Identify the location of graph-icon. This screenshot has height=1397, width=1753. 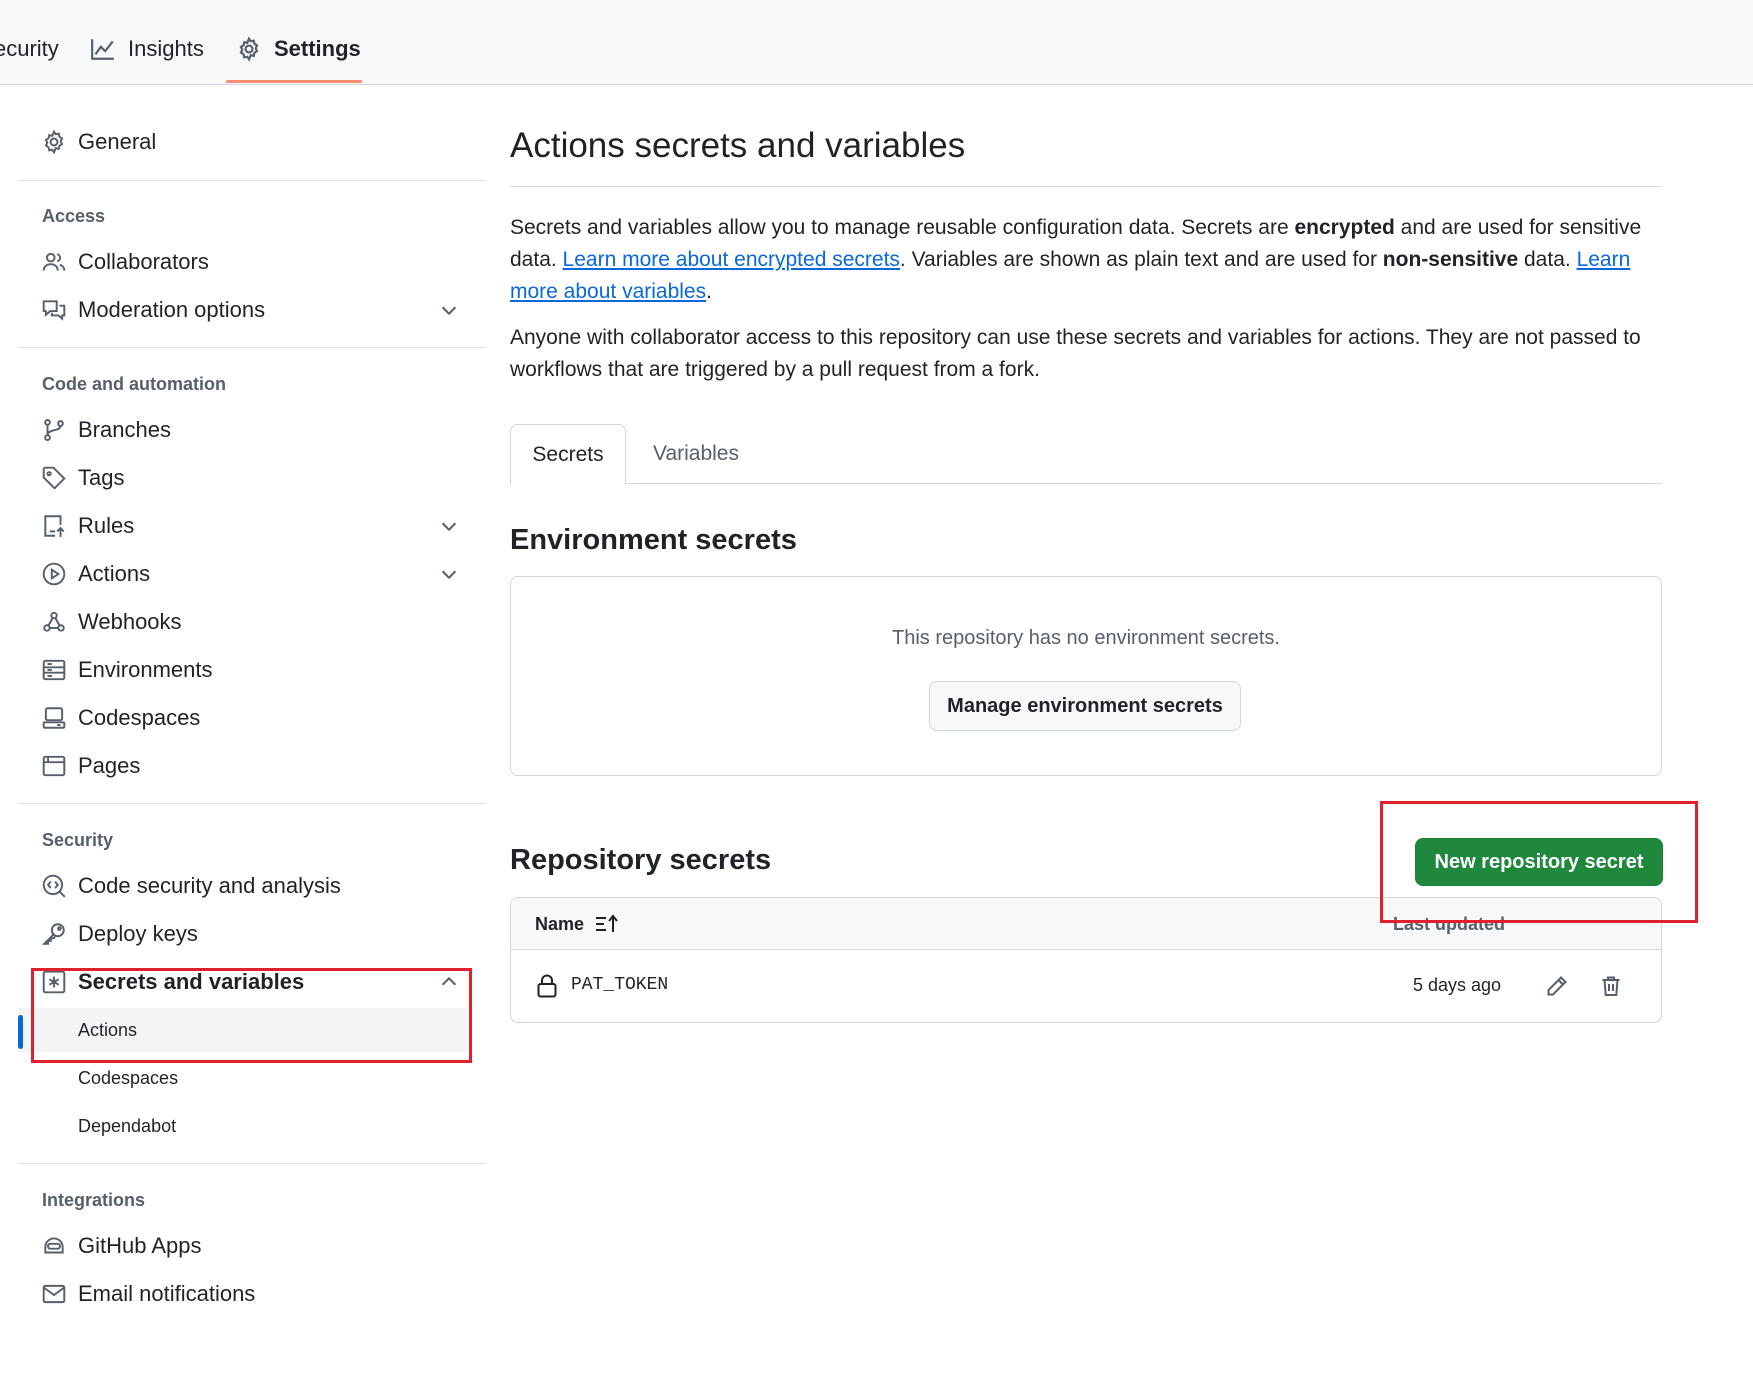
(102, 49).